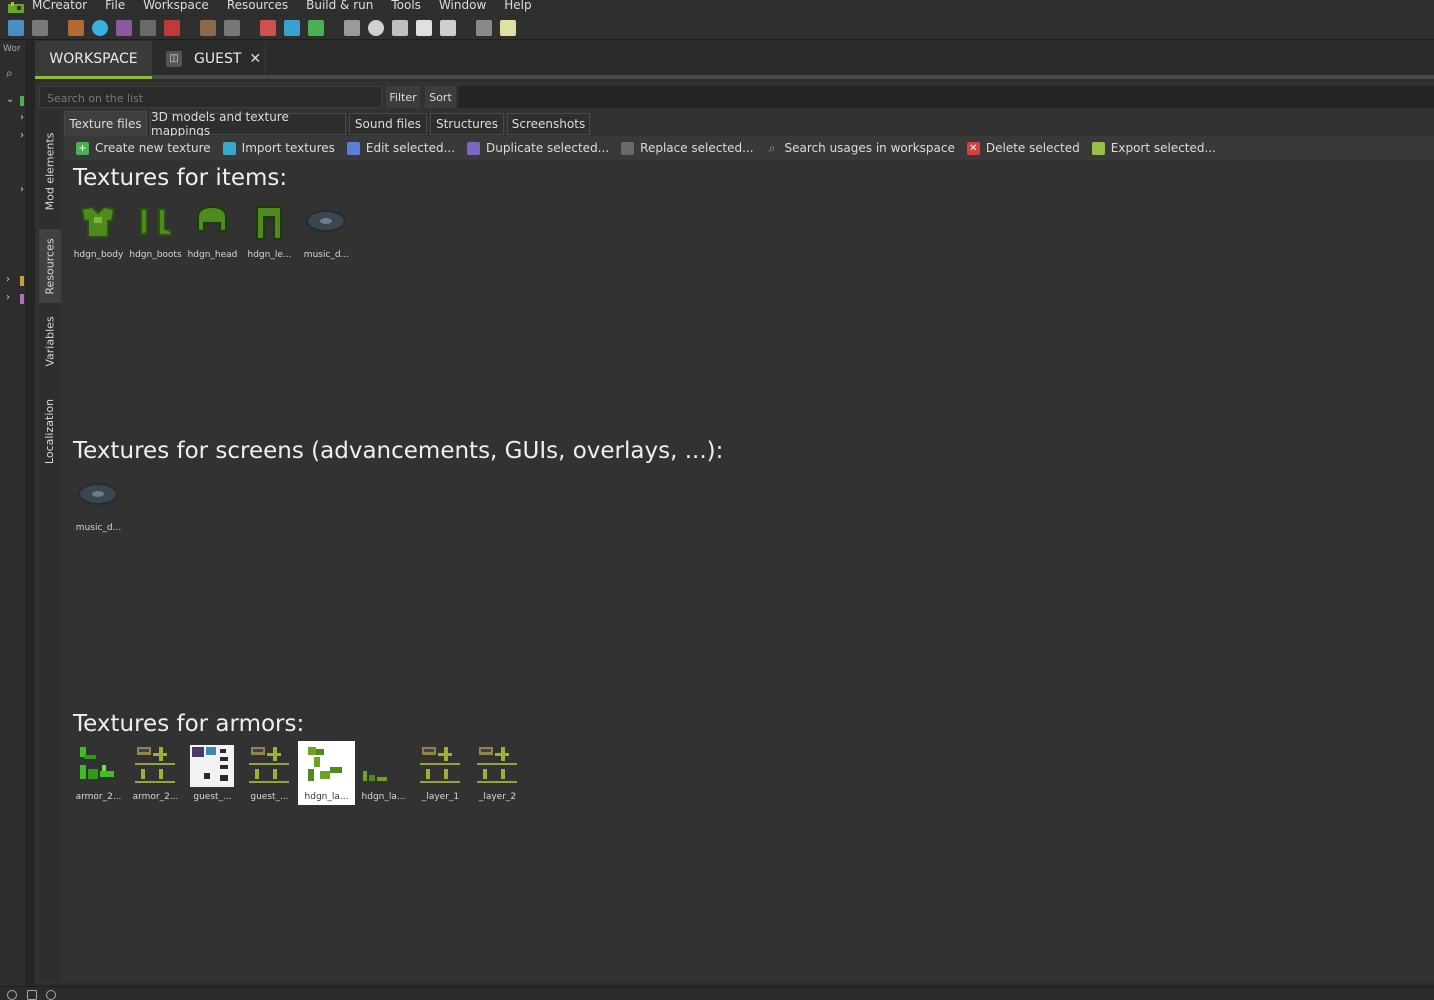 This screenshot has height=1000, width=1434. What do you see at coordinates (172, 27) in the screenshot?
I see `sound-icon` at bounding box center [172, 27].